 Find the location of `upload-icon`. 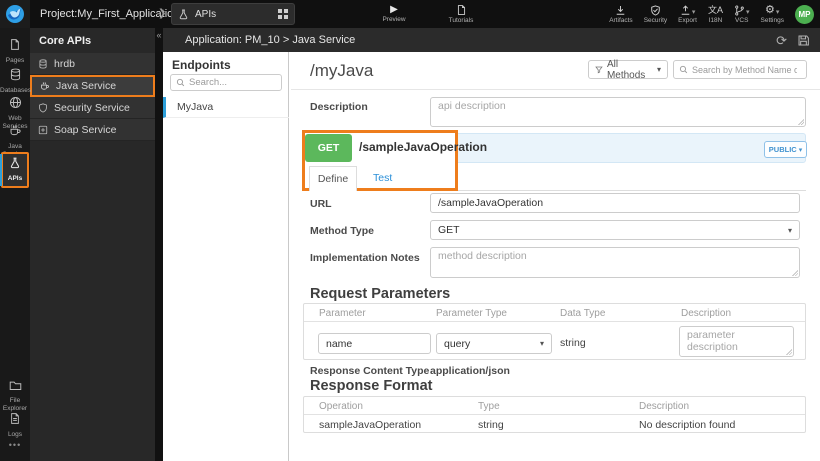

upload-icon is located at coordinates (685, 9).